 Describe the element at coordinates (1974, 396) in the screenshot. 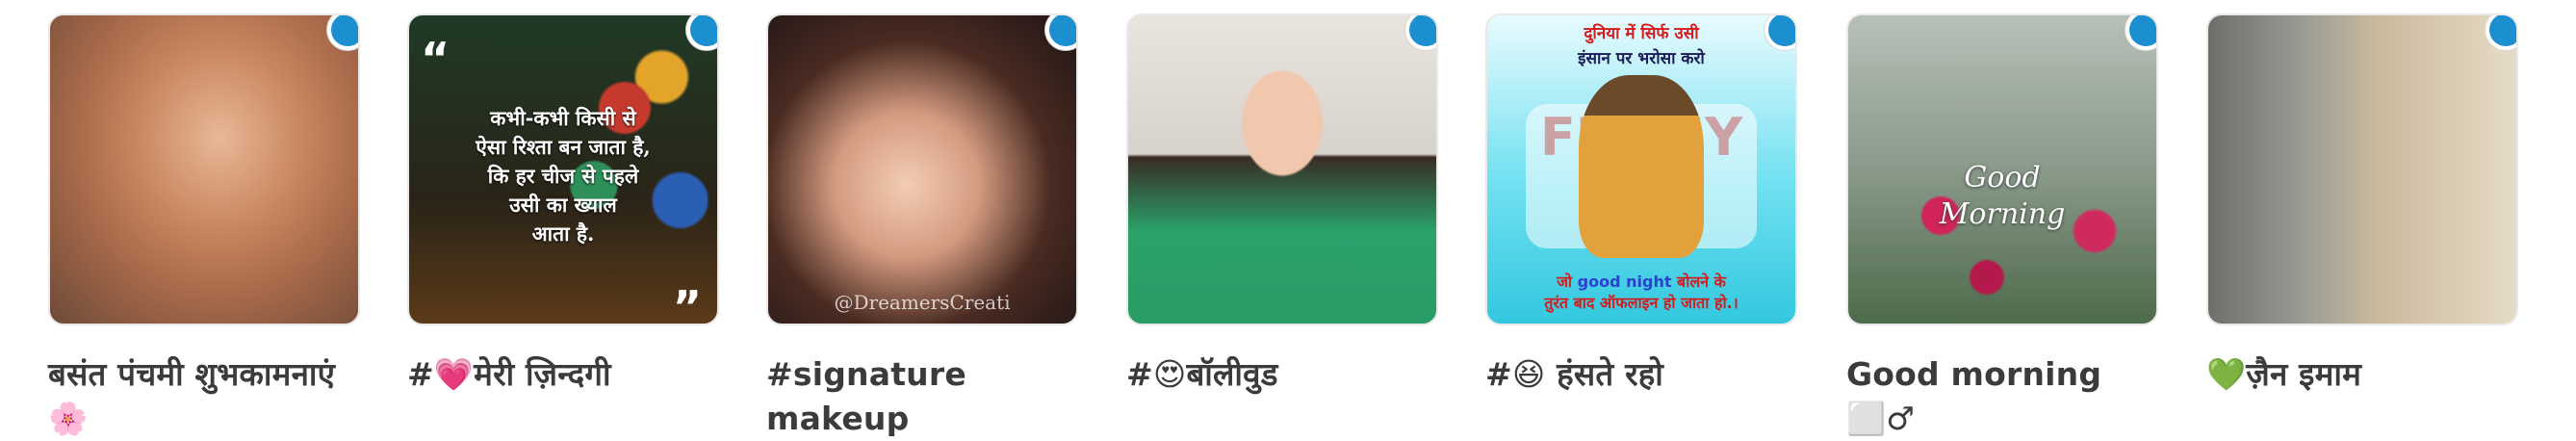

I see `category-label: Good morning ⬜♂` at that location.